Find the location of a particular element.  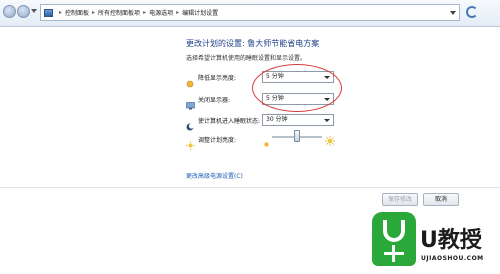

monitor-icon is located at coordinates (190, 102).